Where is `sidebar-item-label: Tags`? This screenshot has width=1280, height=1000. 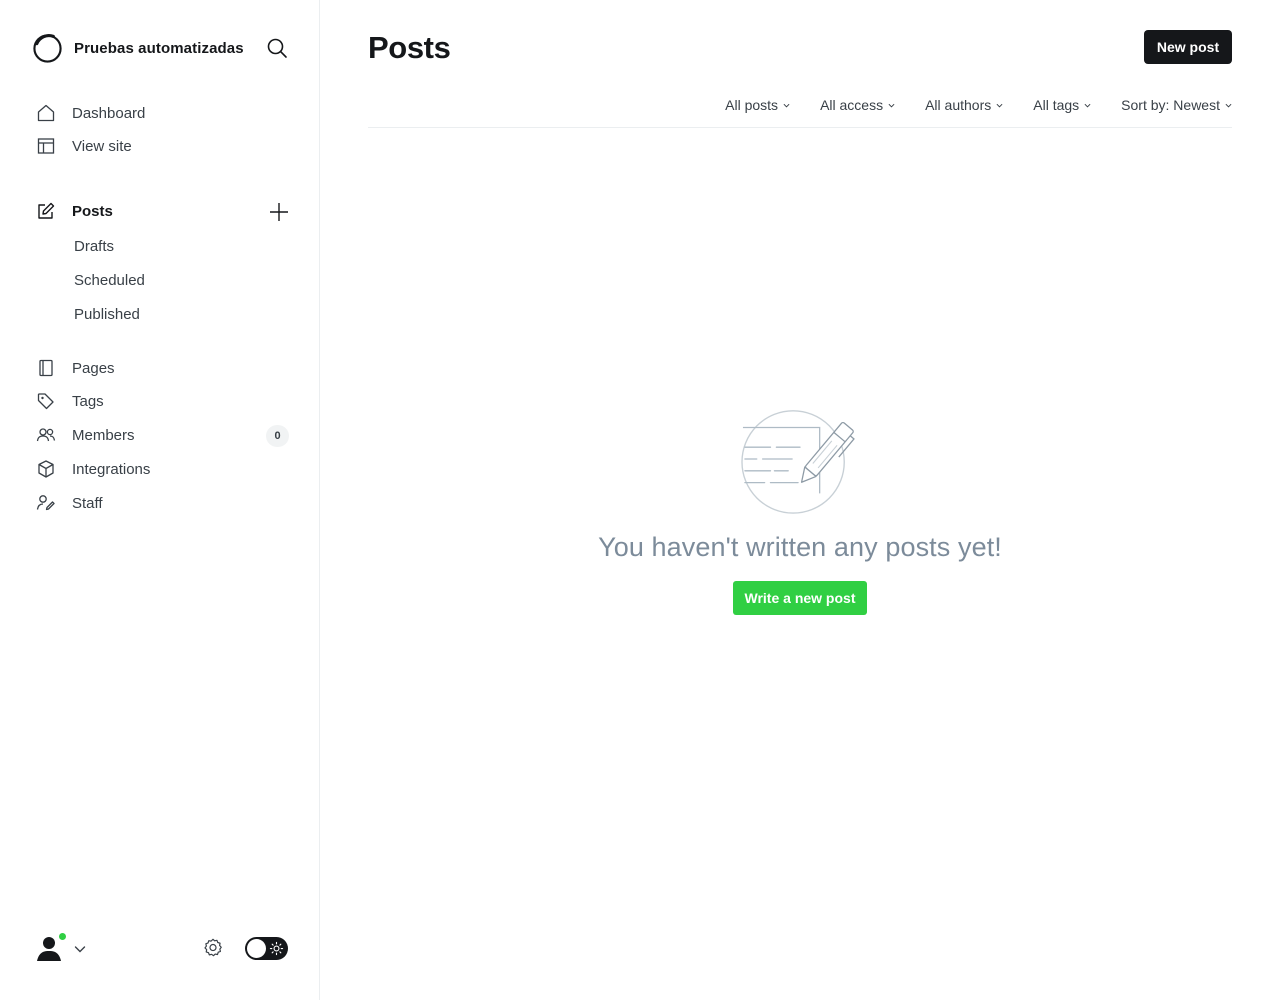 sidebar-item-label: Tags is located at coordinates (88, 401).